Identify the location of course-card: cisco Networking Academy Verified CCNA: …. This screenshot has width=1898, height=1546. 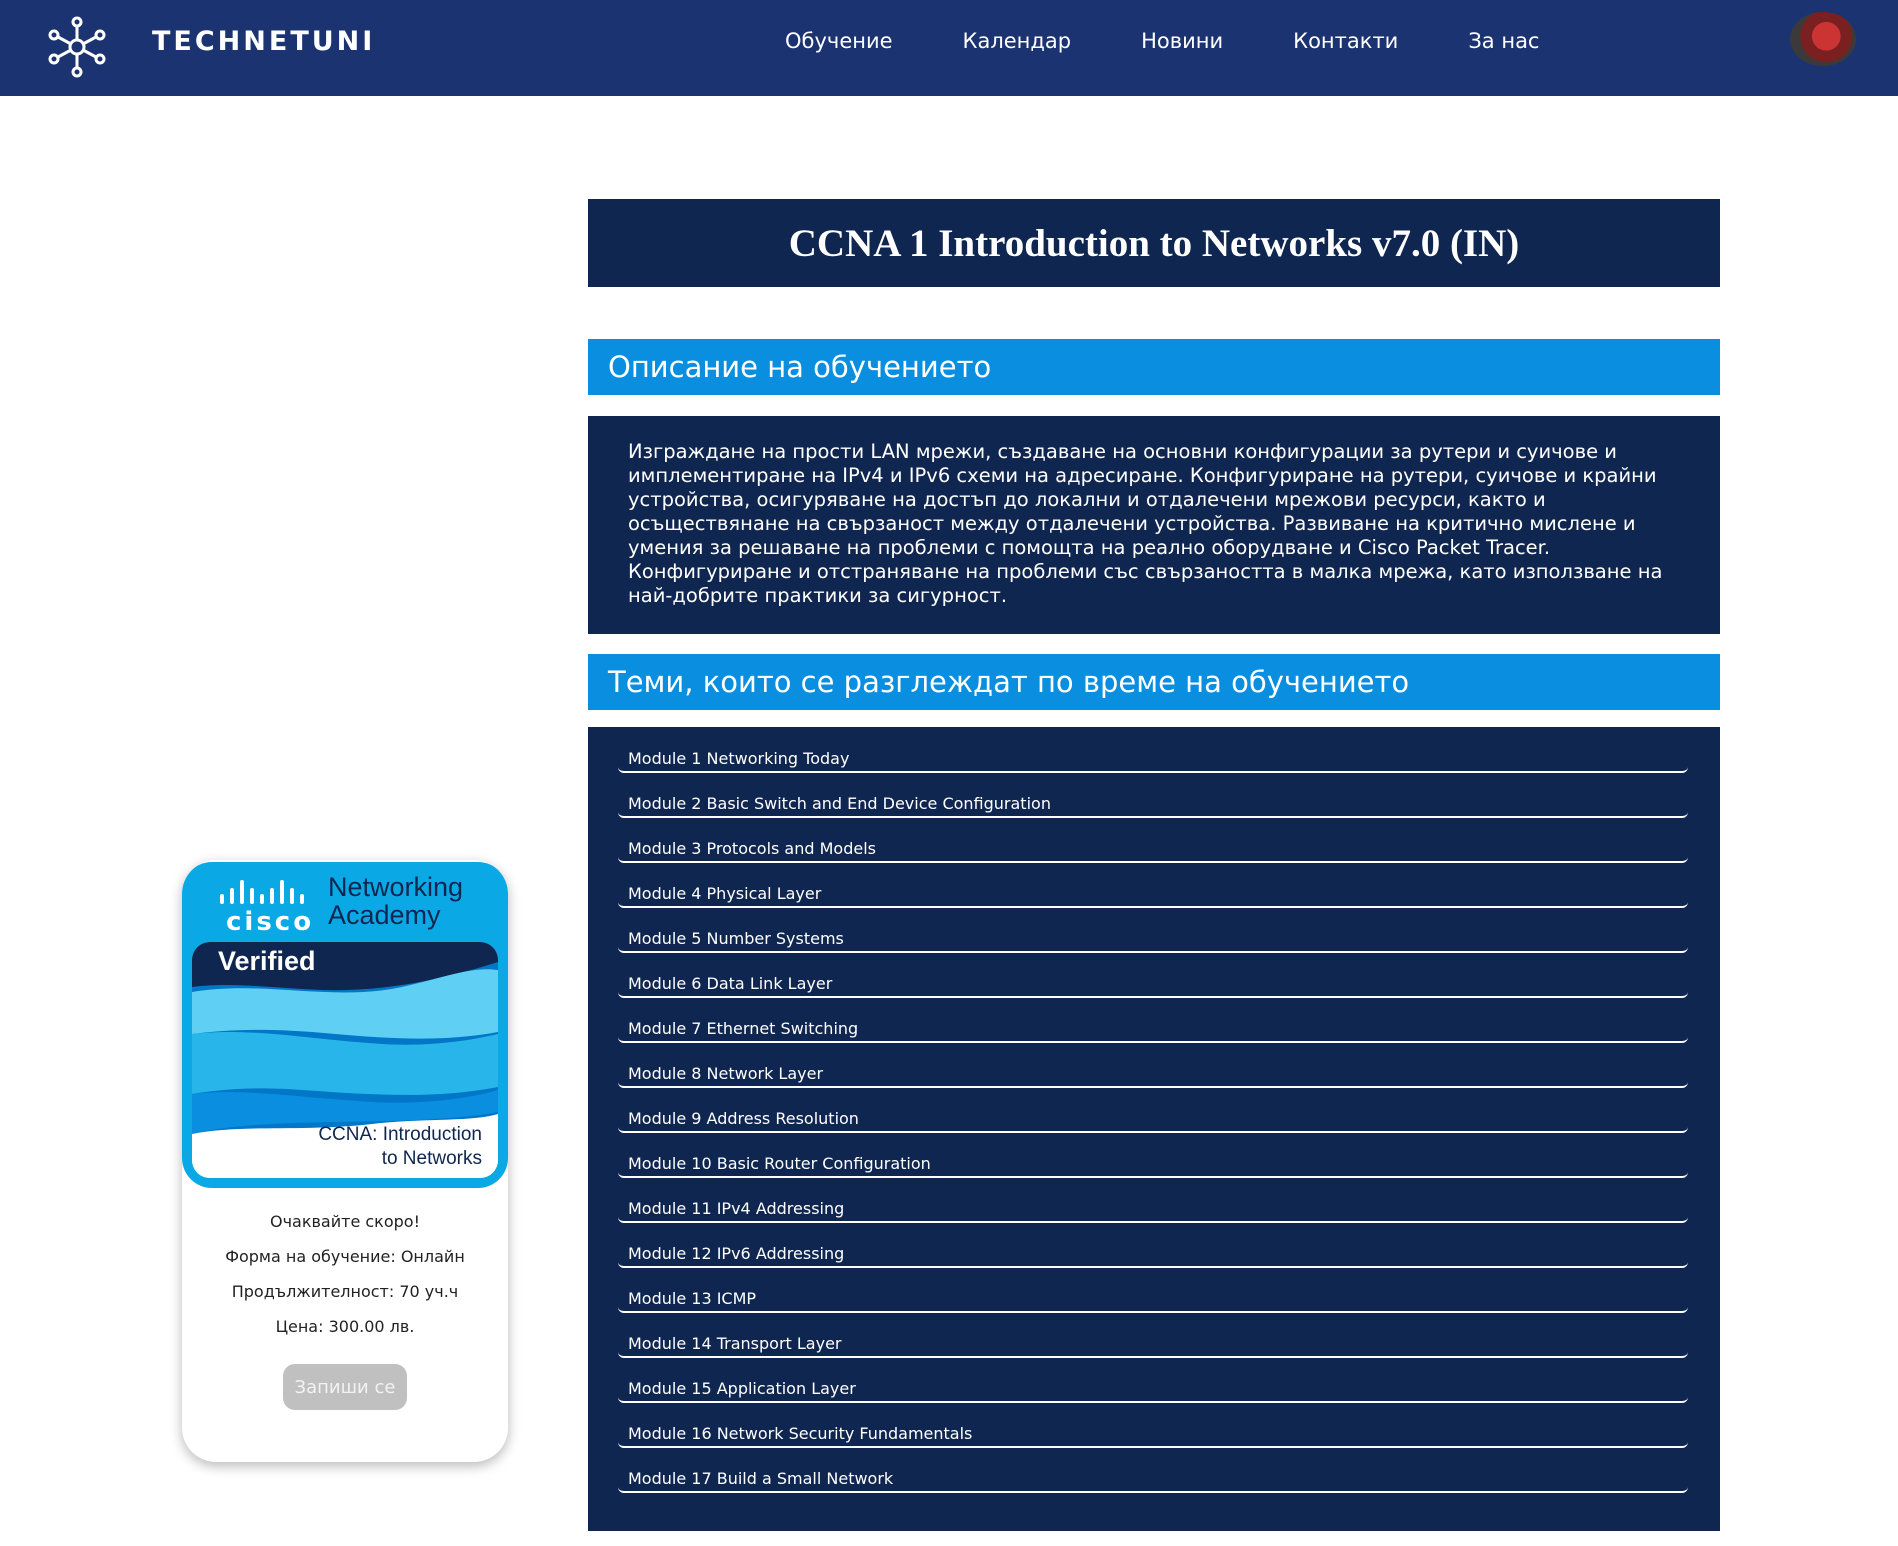
(345, 1161).